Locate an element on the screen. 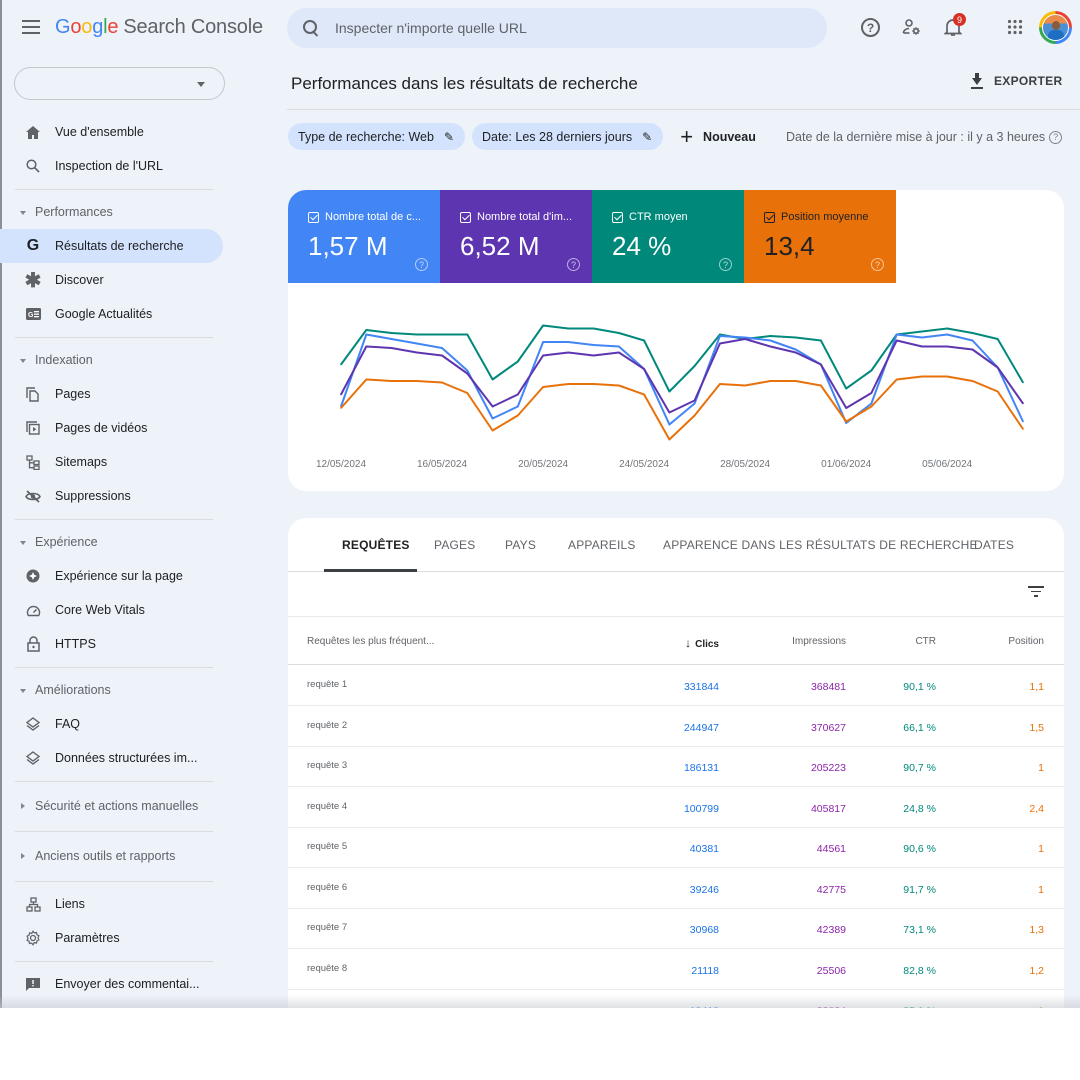 This screenshot has height=1080, width=1080. position-cell: 1,1 is located at coordinates (1036, 687).